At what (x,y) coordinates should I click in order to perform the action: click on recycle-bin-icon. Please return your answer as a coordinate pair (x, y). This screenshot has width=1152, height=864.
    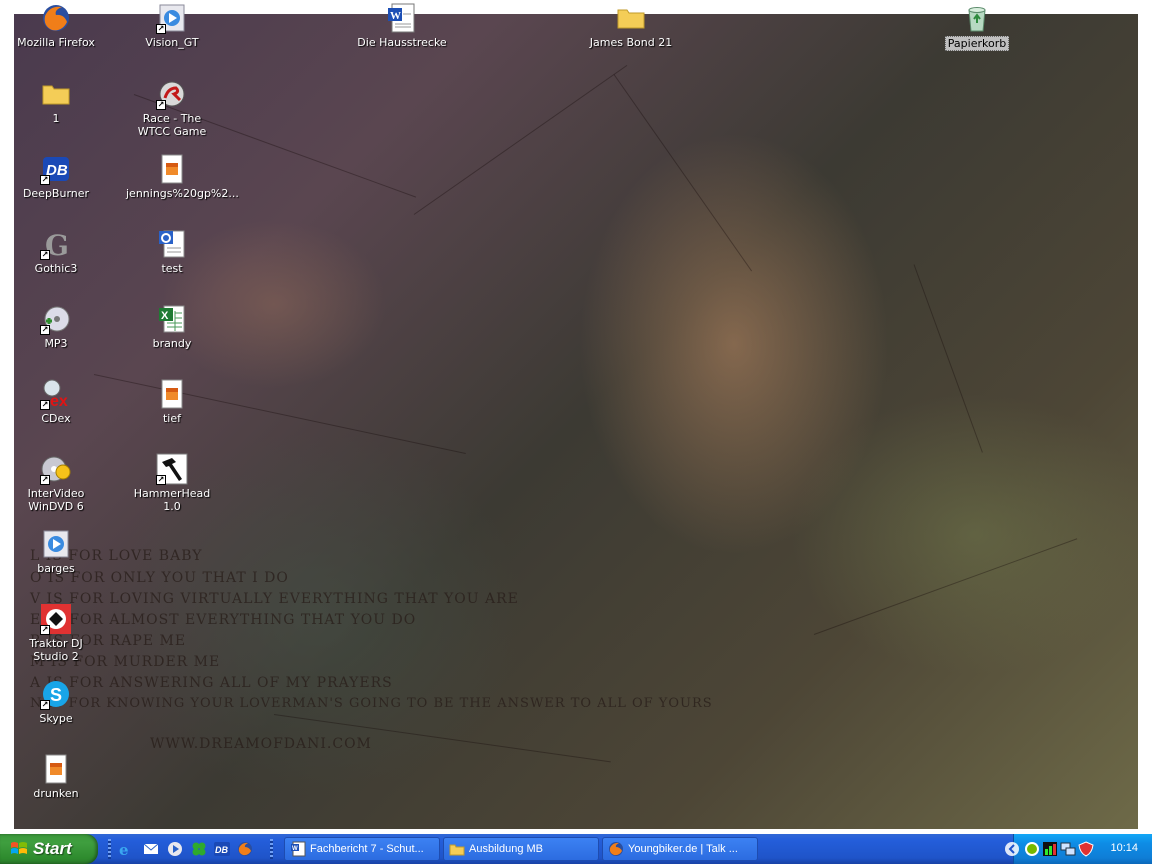
    Looking at the image, I should click on (977, 18).